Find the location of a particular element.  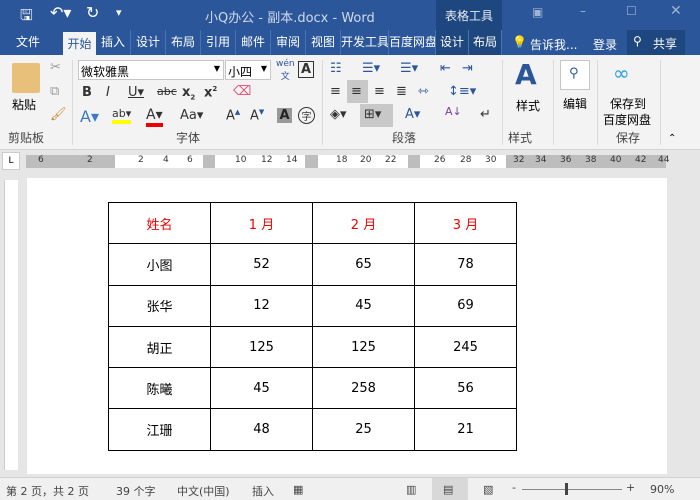

web-layout-icon: ▧ is located at coordinates (488, 489).